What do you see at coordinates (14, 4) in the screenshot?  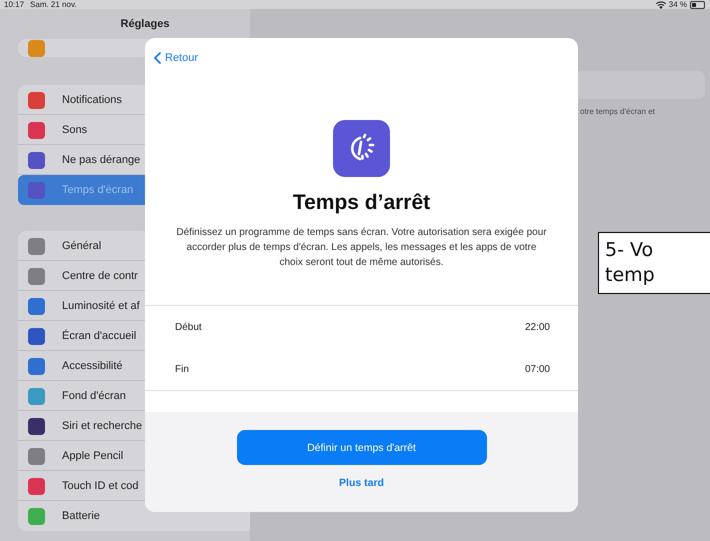 I see `status-time: 10:17` at bounding box center [14, 4].